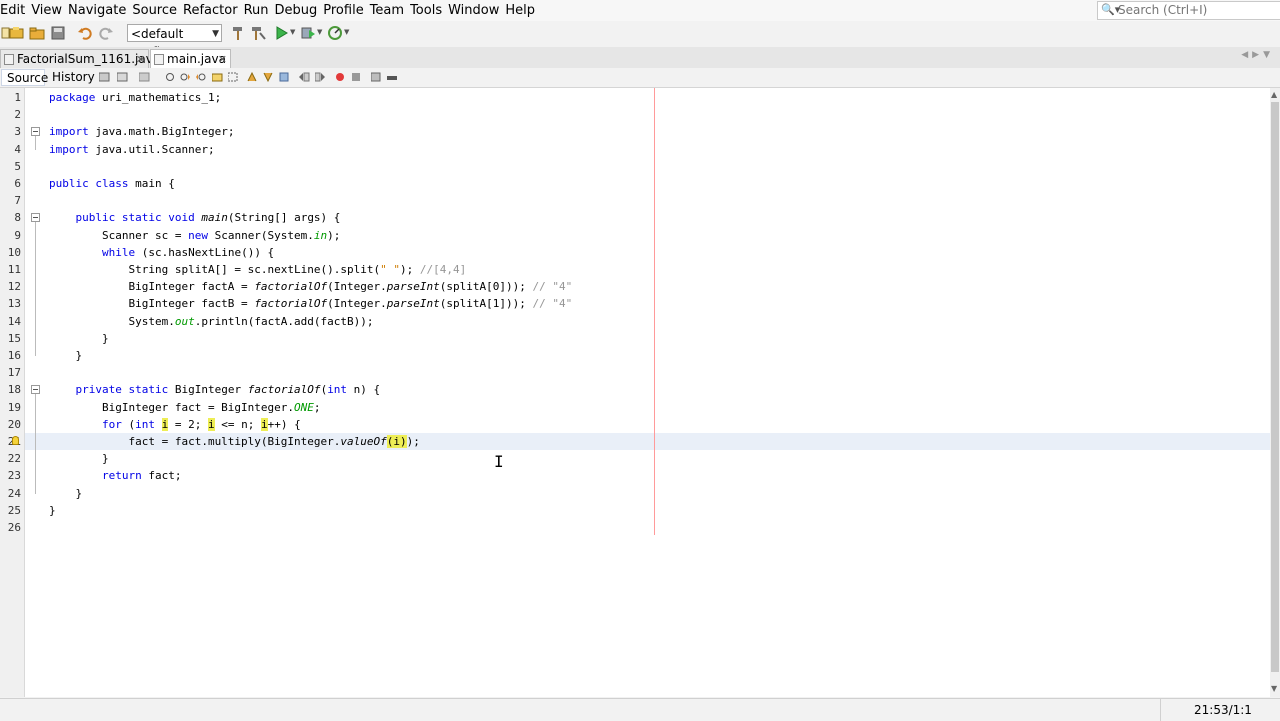  I want to click on tab-main: main.java ✕, so click(190, 58).